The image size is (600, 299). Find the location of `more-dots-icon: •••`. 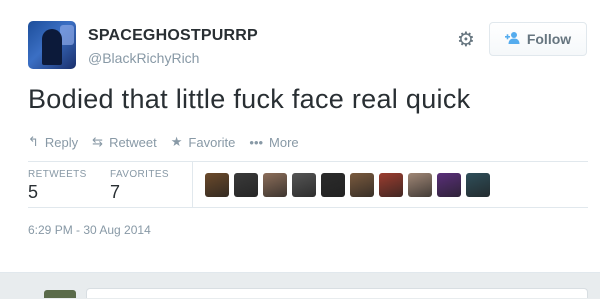

more-dots-icon: ••• is located at coordinates (256, 142).